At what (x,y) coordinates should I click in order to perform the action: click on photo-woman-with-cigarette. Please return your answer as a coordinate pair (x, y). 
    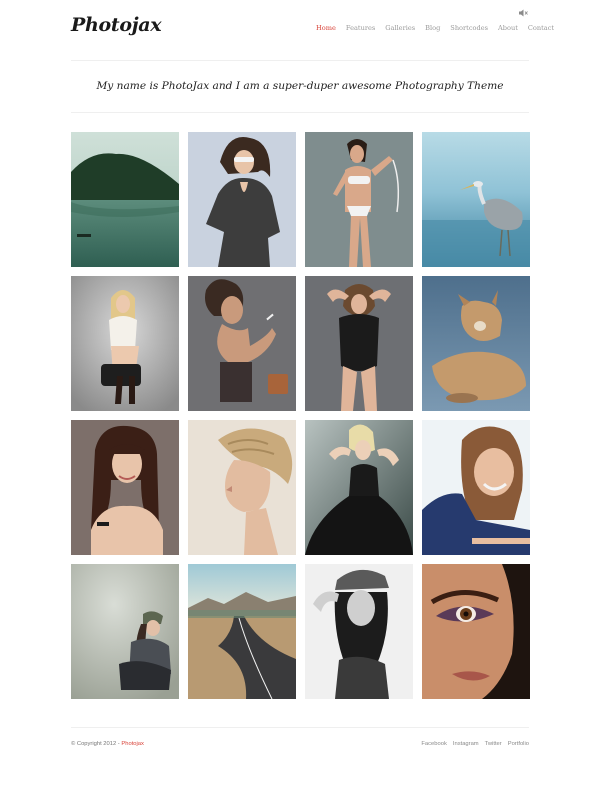
    Looking at the image, I should click on (242, 343).